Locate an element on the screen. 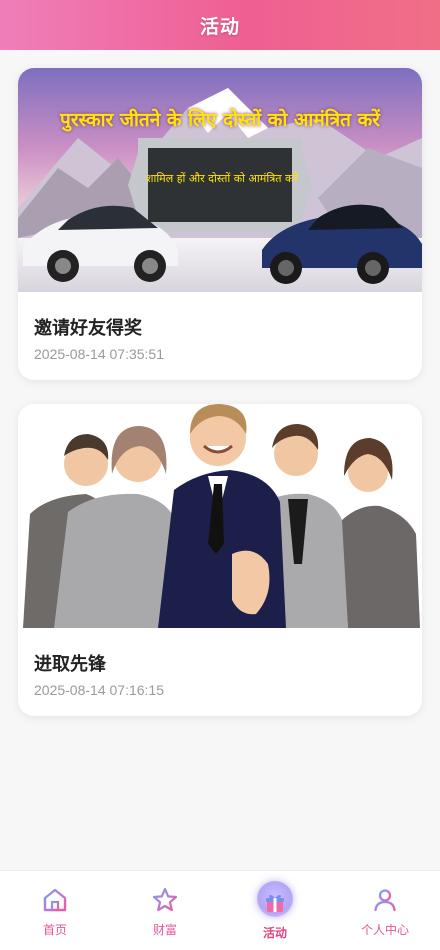 This screenshot has width=440, height=950. activity-title: 邀请好友得奖 is located at coordinates (88, 328).